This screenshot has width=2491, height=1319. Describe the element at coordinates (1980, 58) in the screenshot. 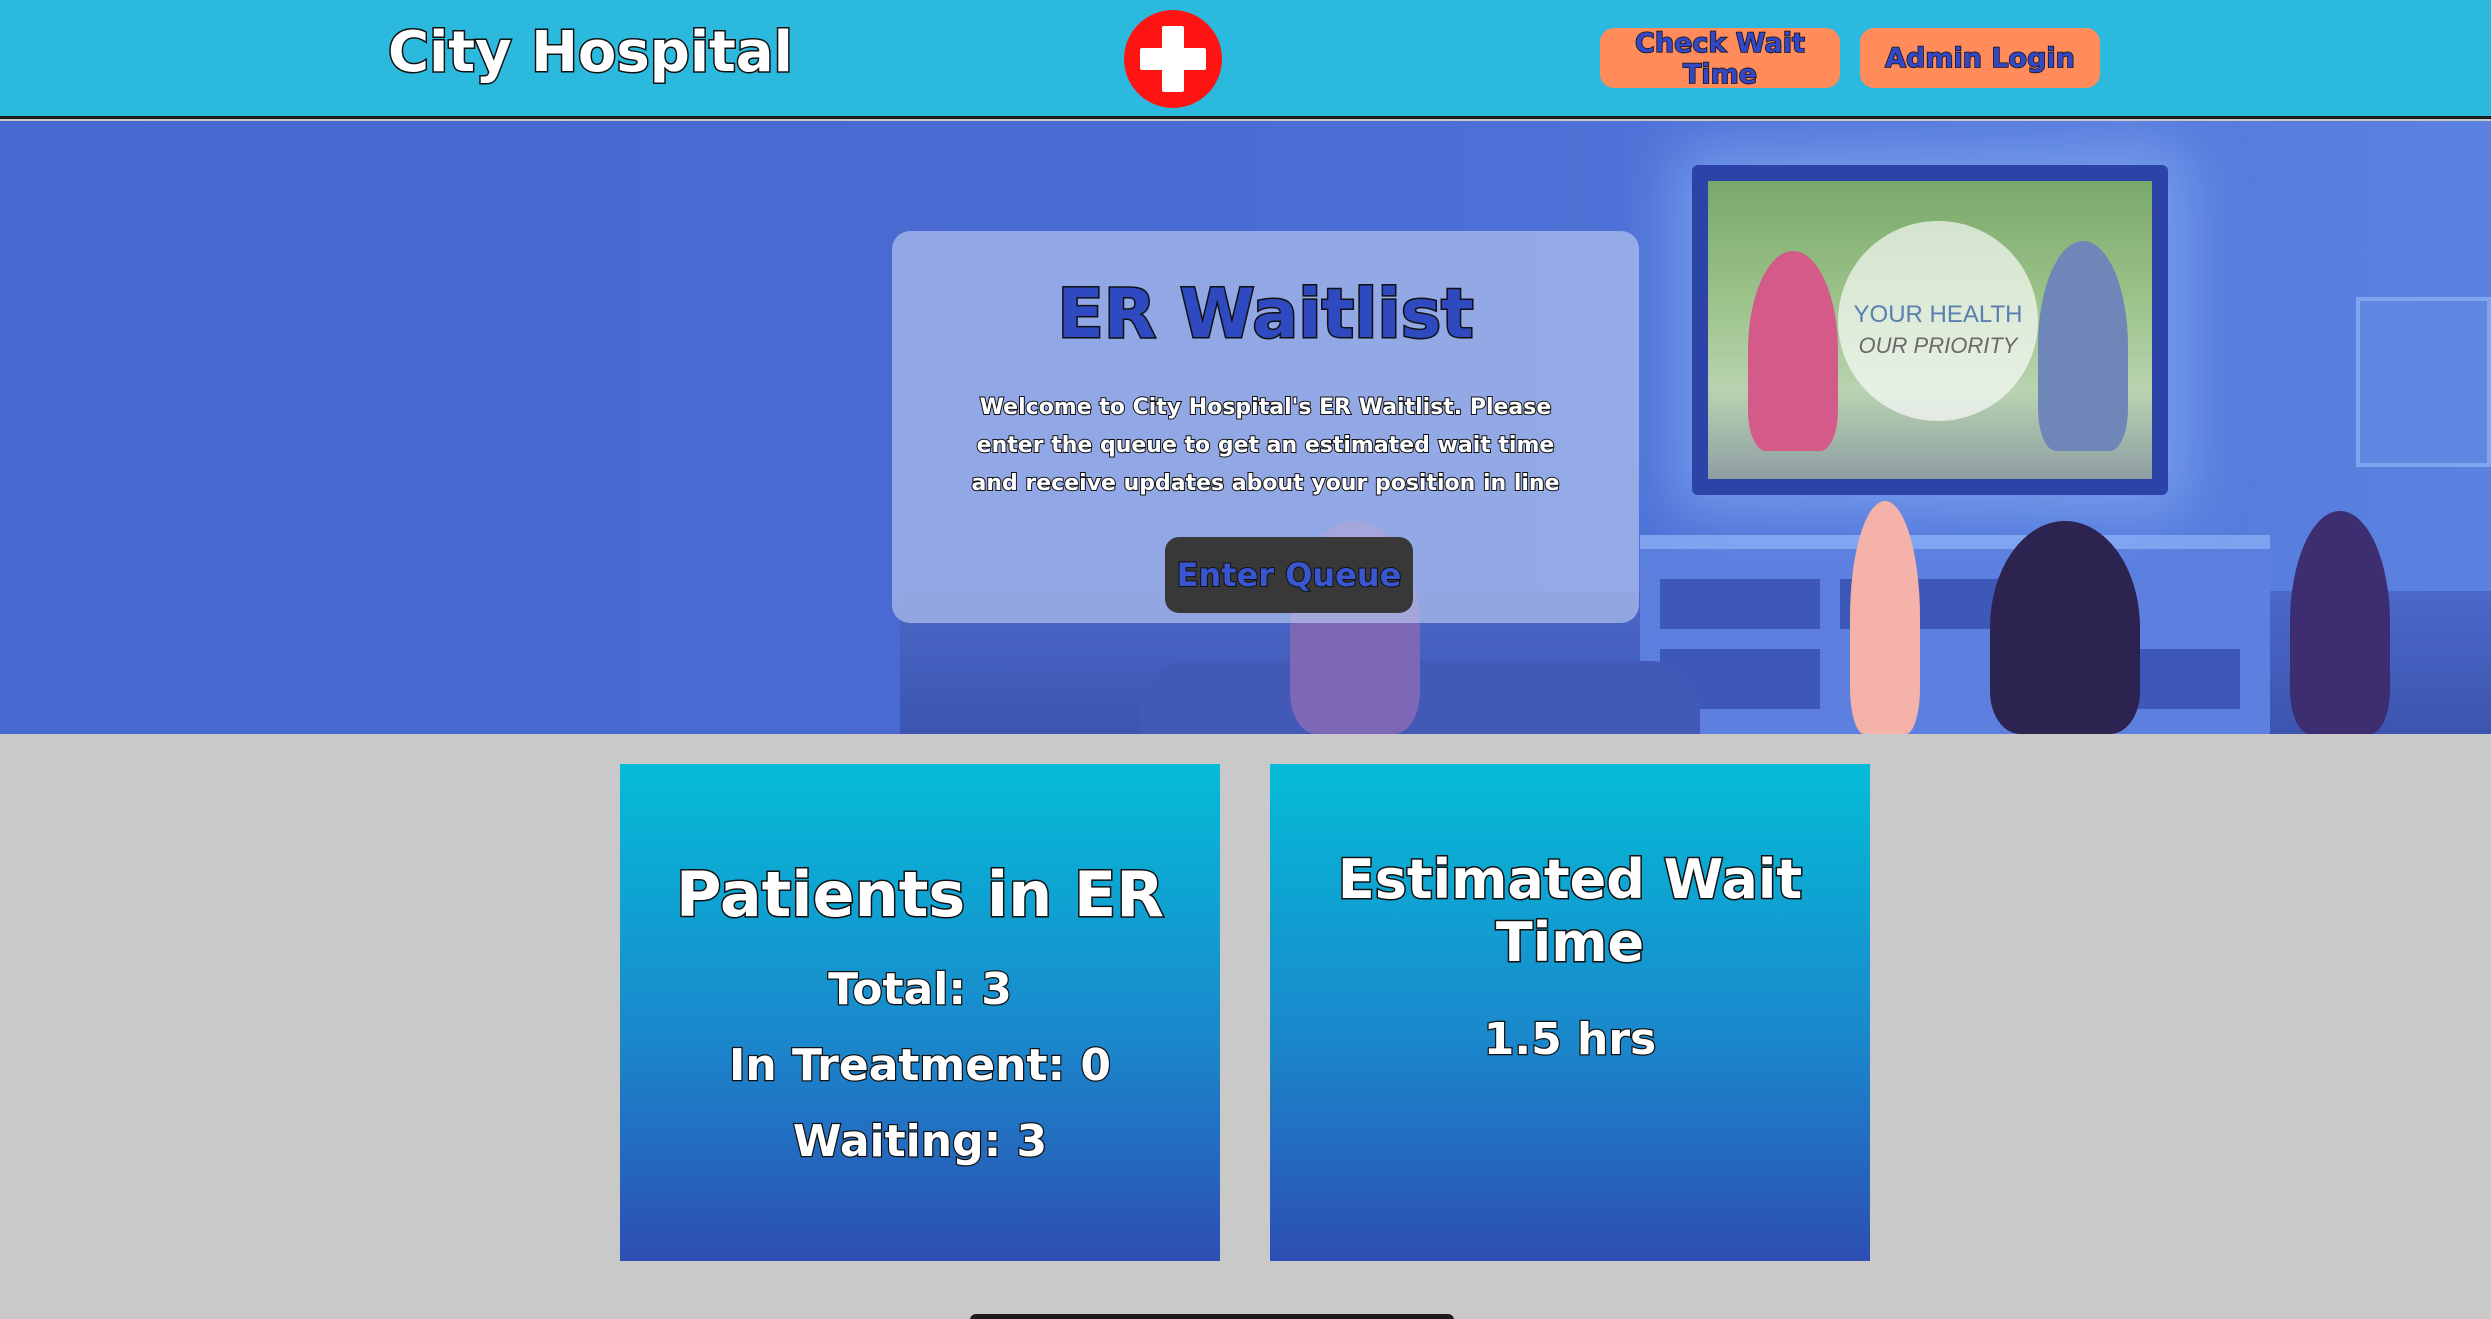

I see `admin-login-button: Admin Login` at that location.